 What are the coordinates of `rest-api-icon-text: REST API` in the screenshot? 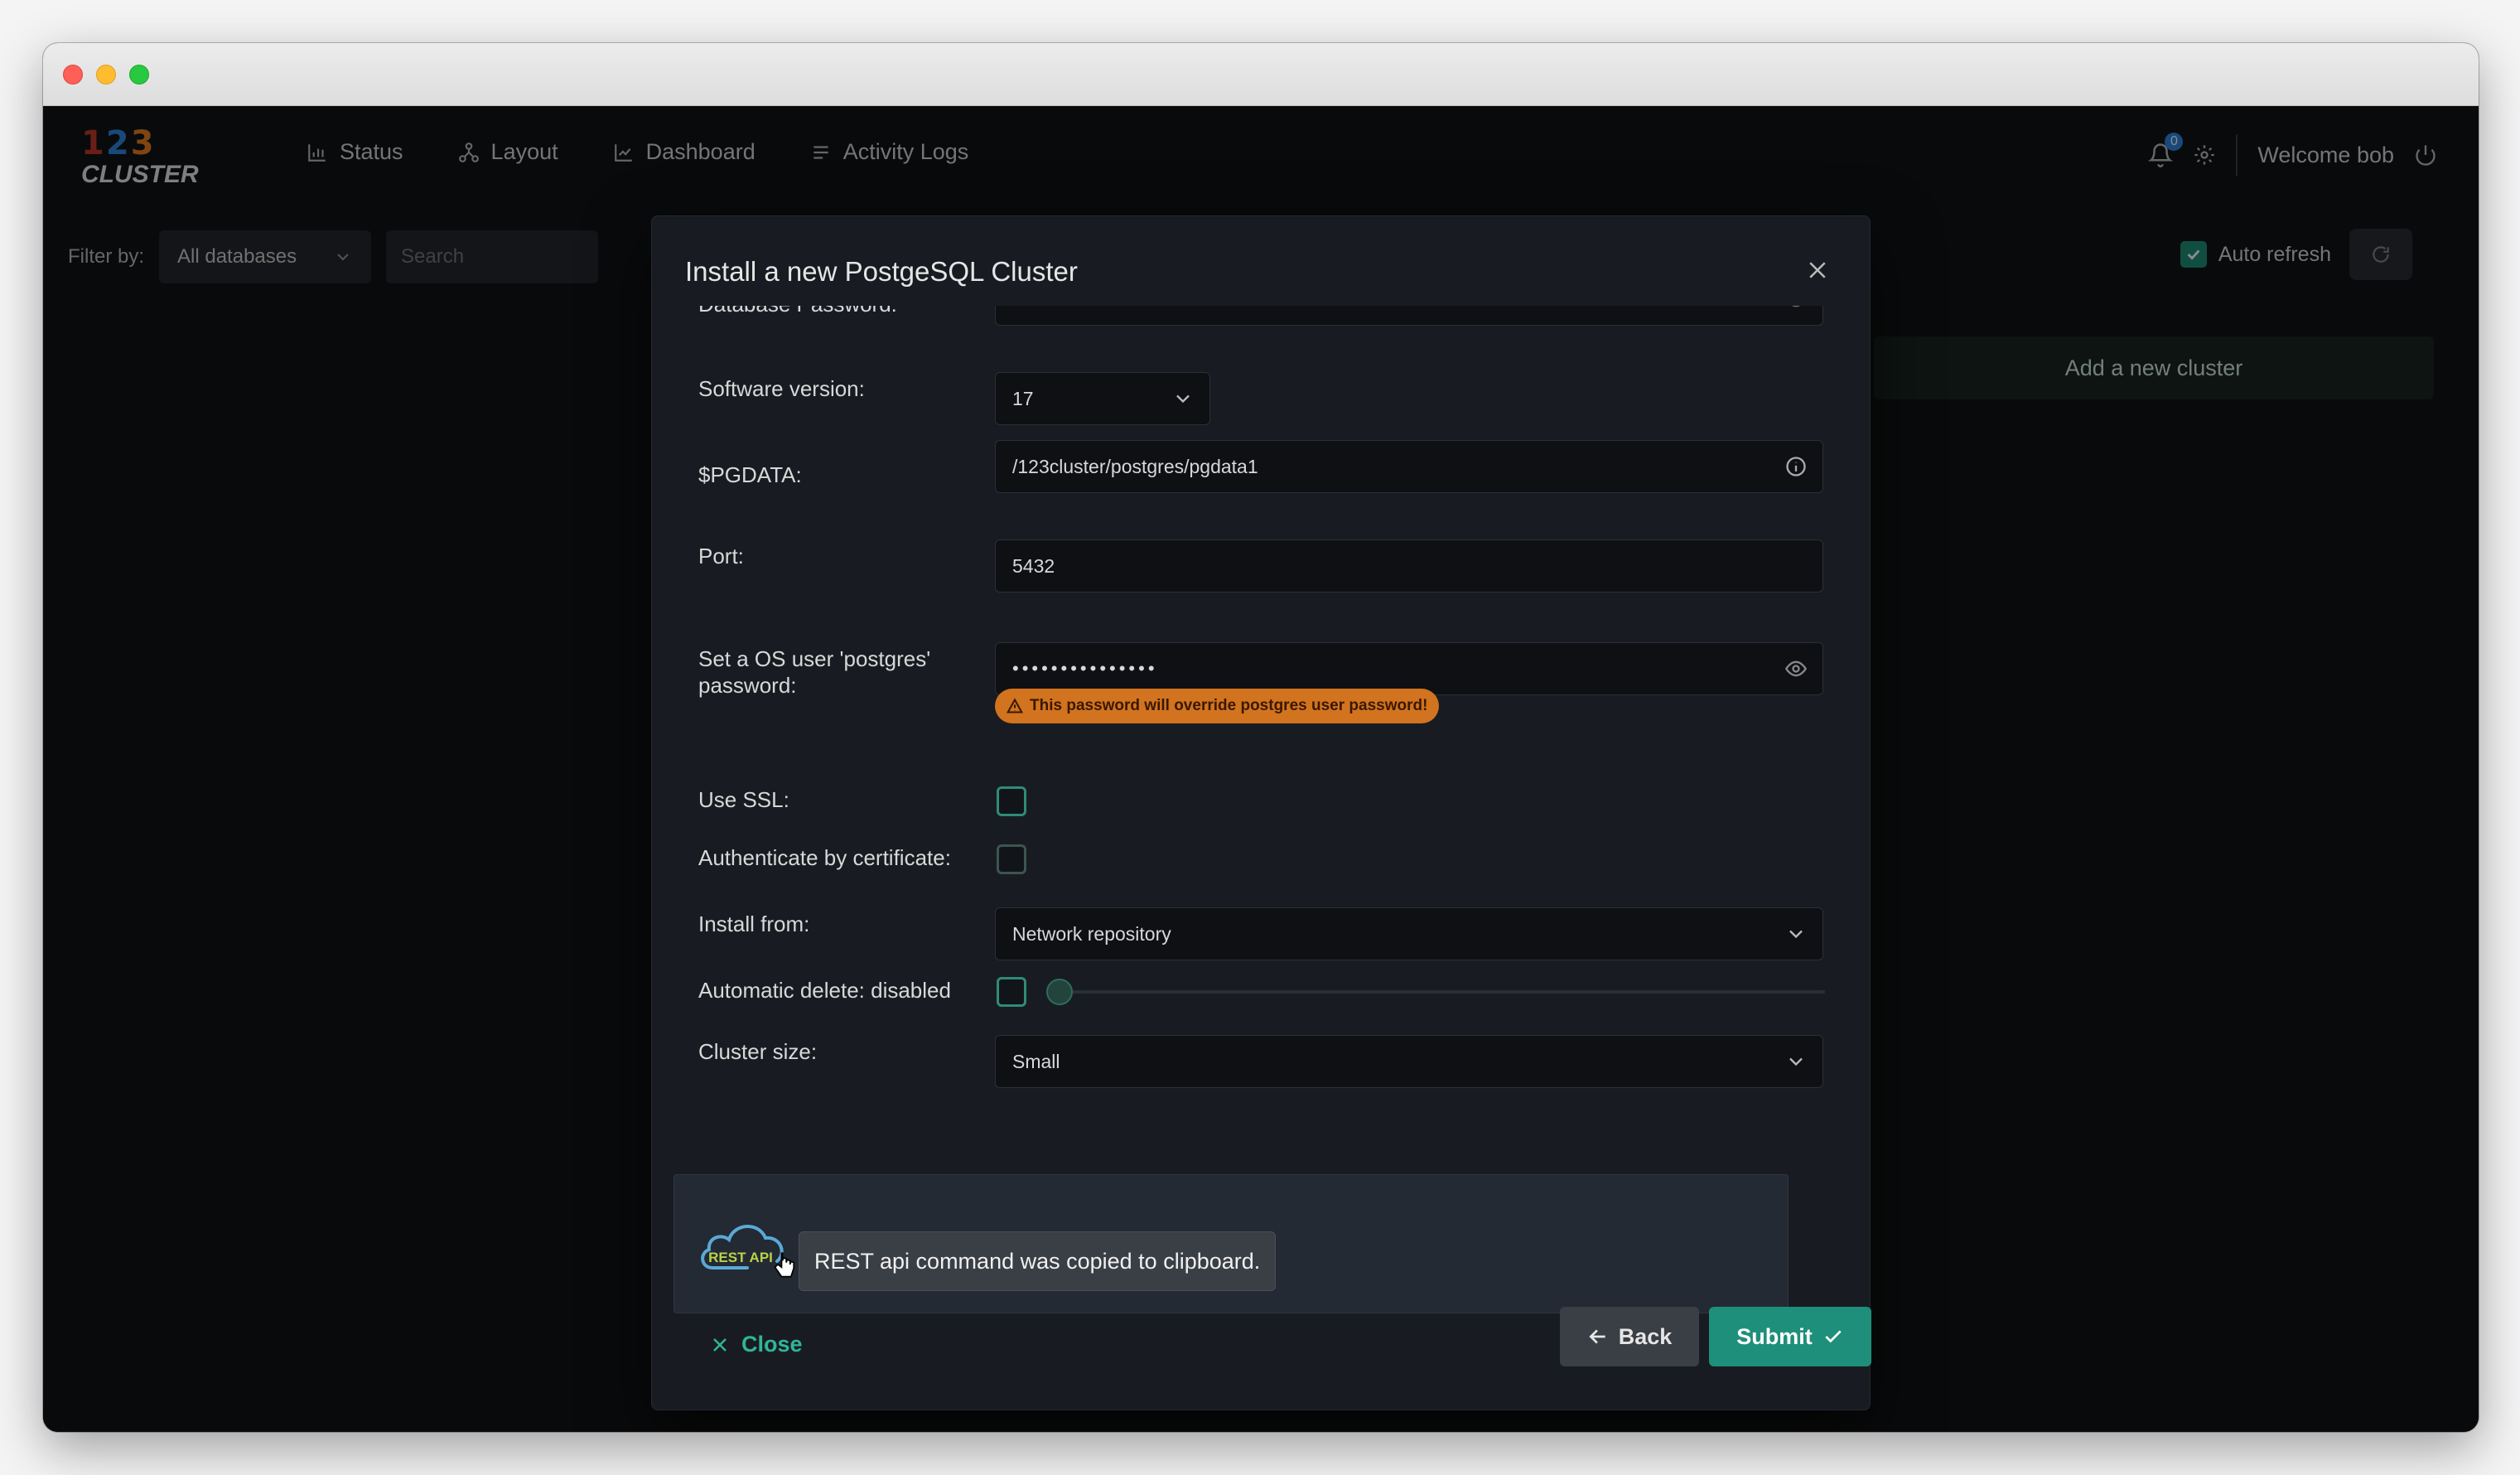 It's located at (740, 1257).